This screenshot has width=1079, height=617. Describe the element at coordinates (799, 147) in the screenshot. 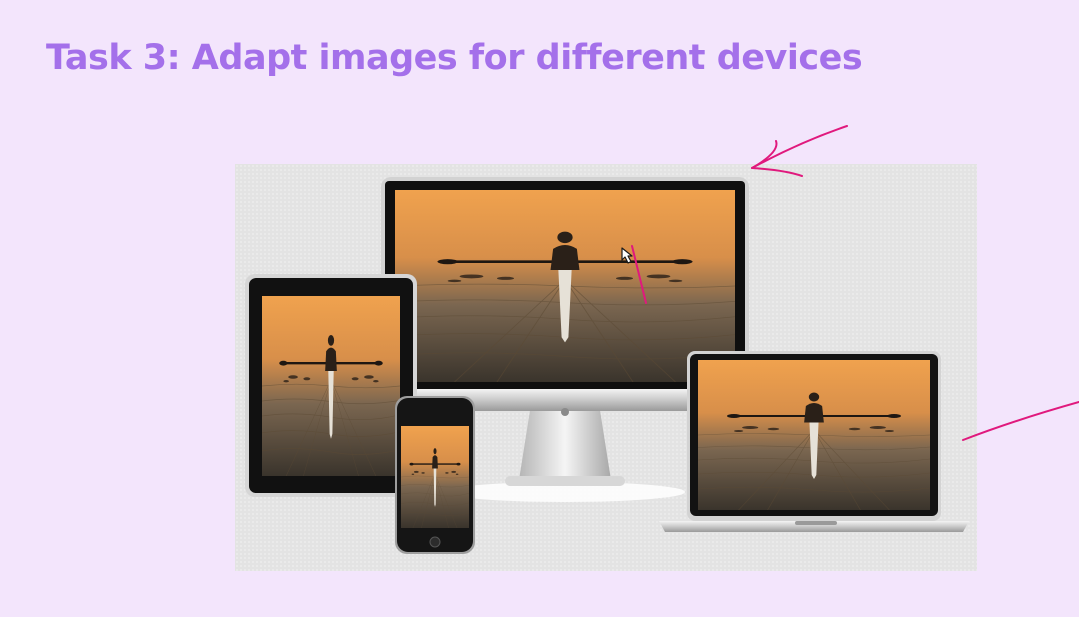

I see `arrow-annotation-top` at that location.